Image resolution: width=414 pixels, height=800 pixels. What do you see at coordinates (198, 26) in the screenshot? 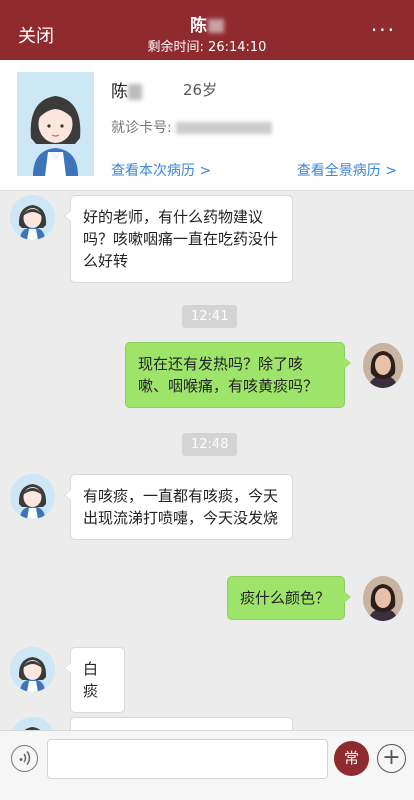
I see `patient-name-title: 陈` at bounding box center [198, 26].